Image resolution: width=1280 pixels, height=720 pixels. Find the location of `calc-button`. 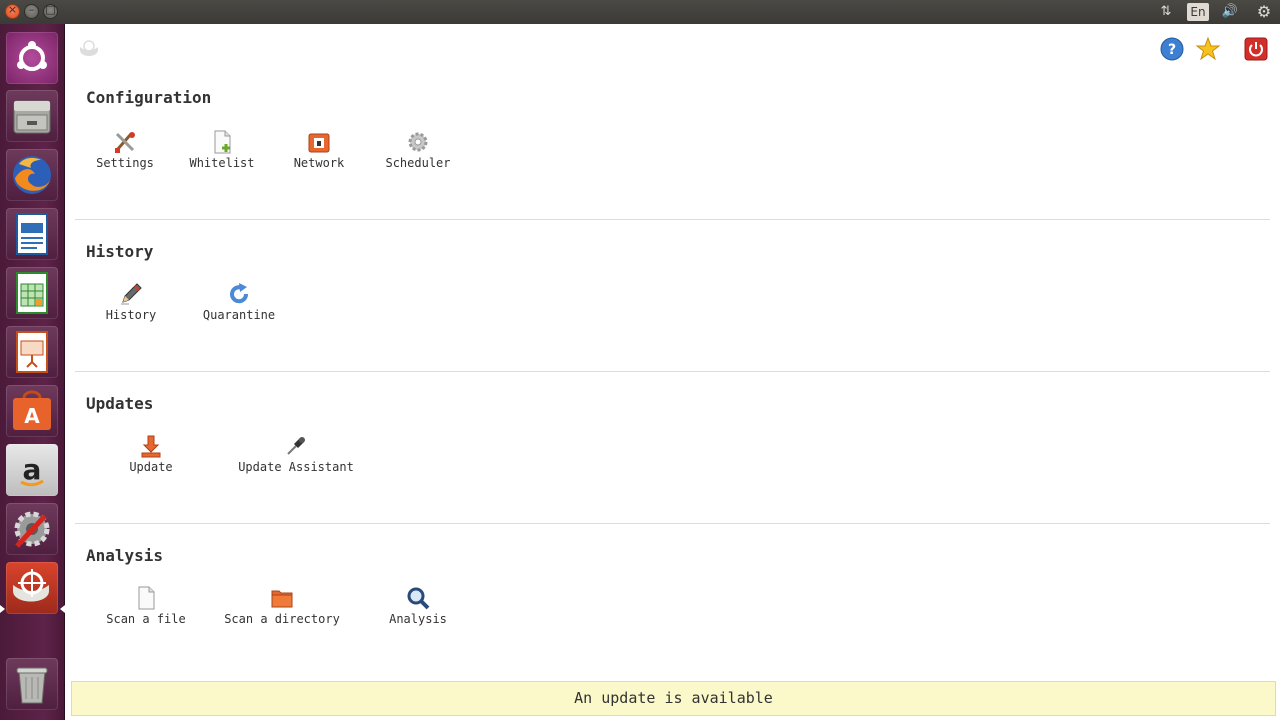

calc-button is located at coordinates (32, 293).